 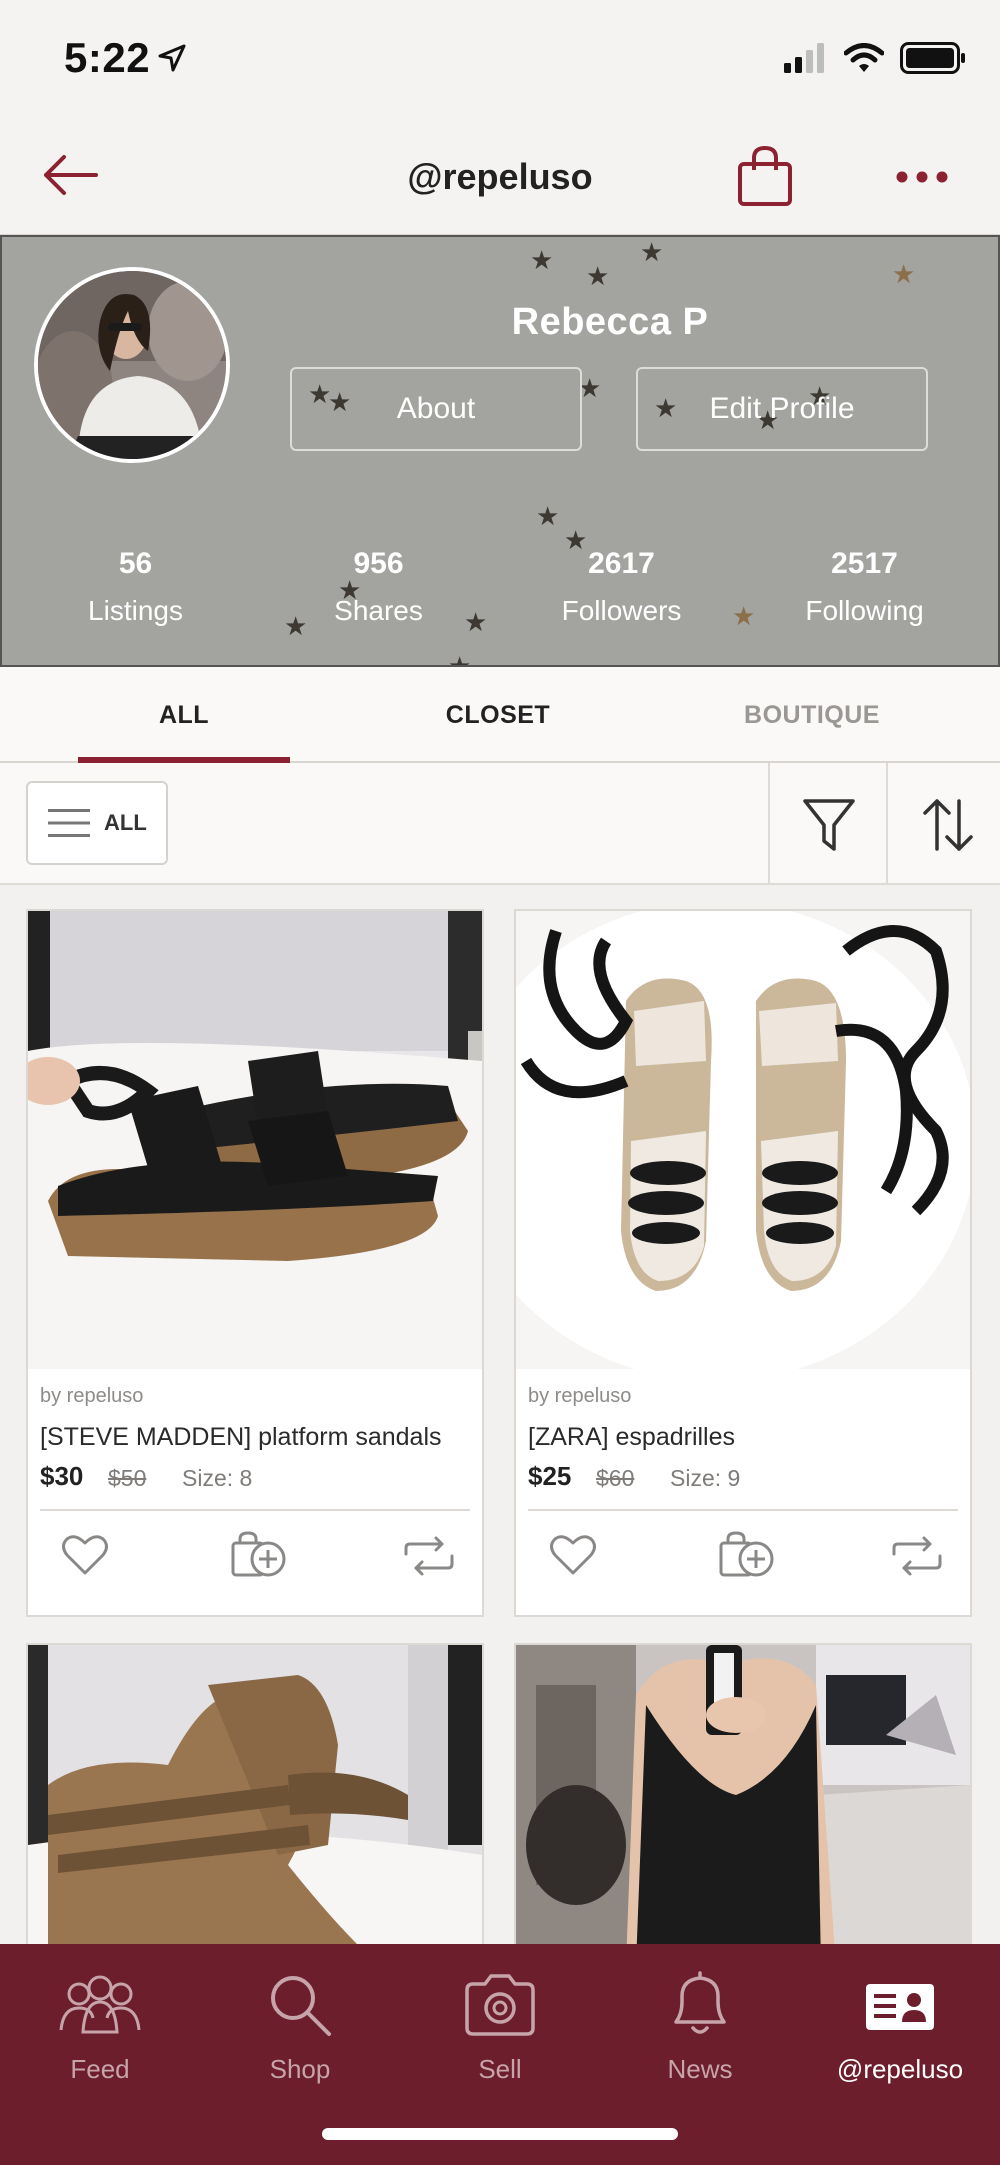 What do you see at coordinates (125, 822) in the screenshot?
I see `category-menu-label: ALL` at bounding box center [125, 822].